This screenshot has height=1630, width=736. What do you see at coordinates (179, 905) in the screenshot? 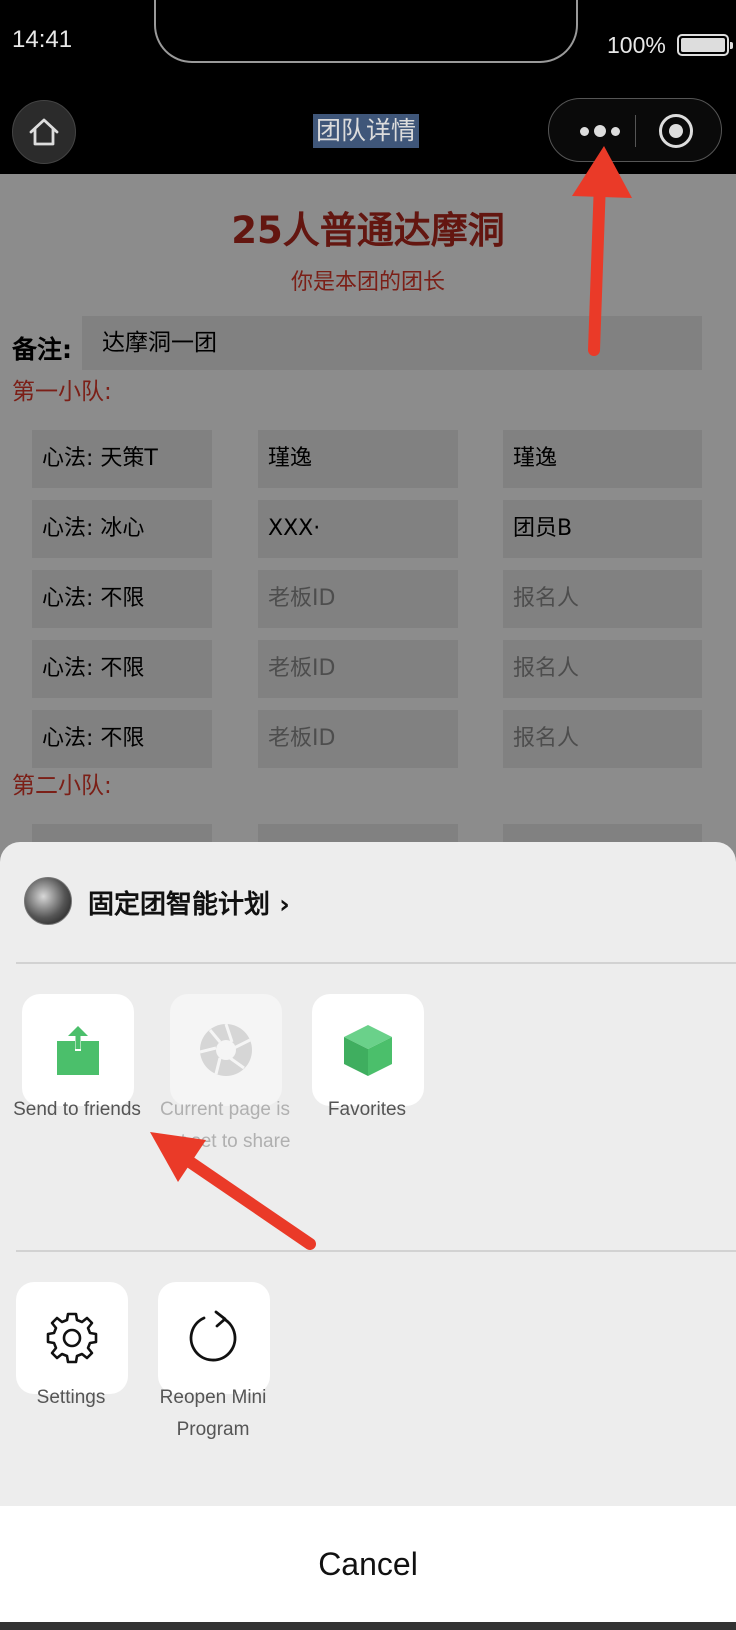
I see `app-name-text: 固定团智能计划` at bounding box center [179, 905].